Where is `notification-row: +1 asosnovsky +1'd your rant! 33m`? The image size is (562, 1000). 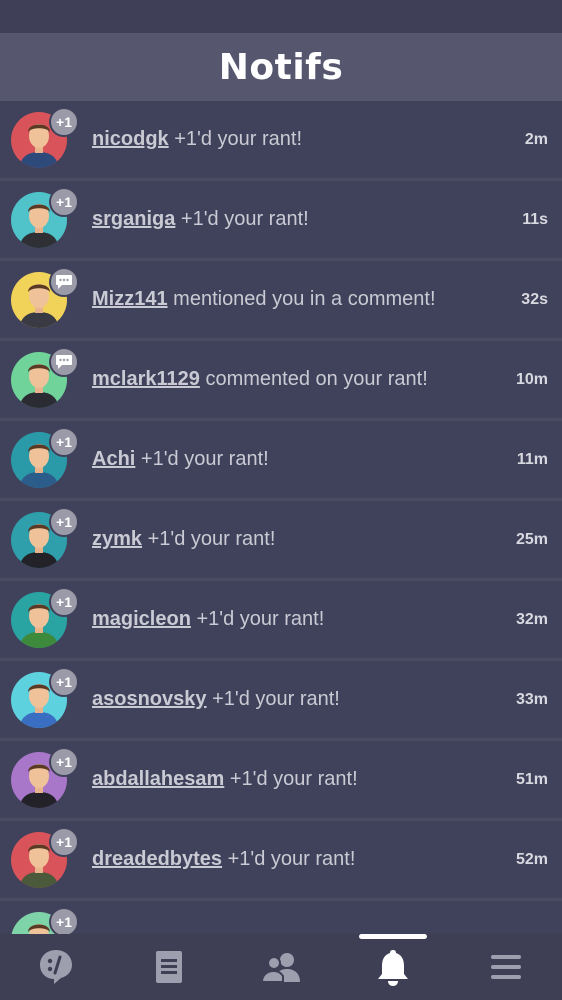
notification-row: +1 asosnovsky +1'd your rant! 33m is located at coordinates (281, 701).